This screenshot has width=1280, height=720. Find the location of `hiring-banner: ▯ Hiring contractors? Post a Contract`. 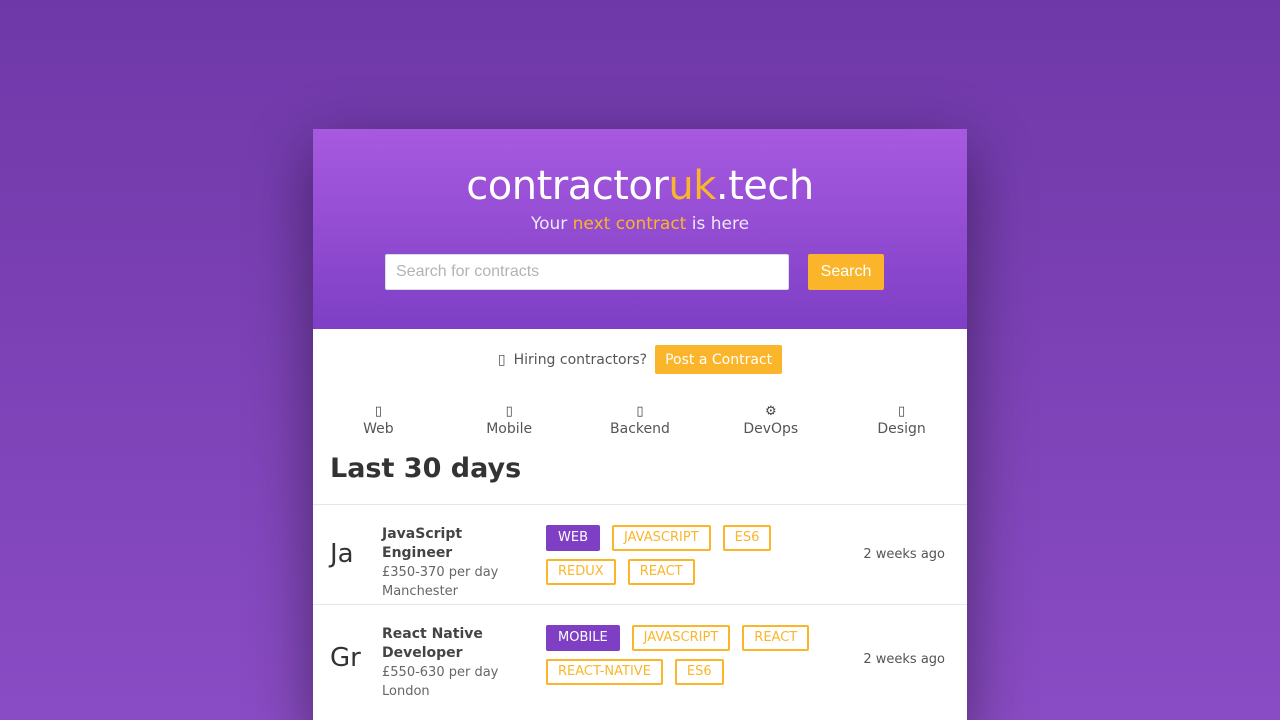

hiring-banner: ▯ Hiring contractors? Post a Contract is located at coordinates (640, 359).